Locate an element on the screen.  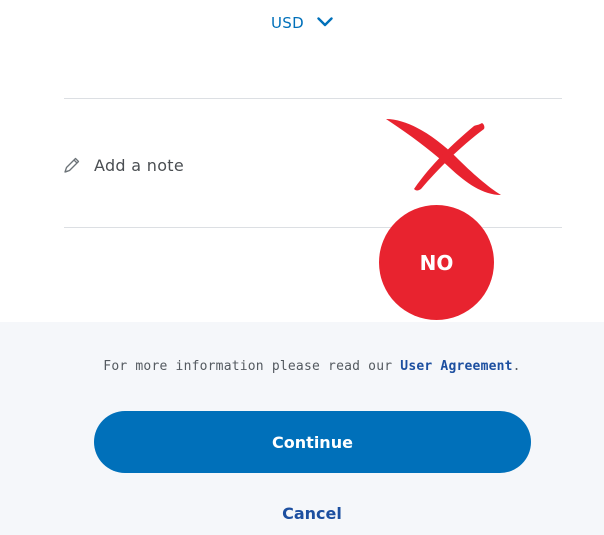
currency-code: USD is located at coordinates (287, 23).